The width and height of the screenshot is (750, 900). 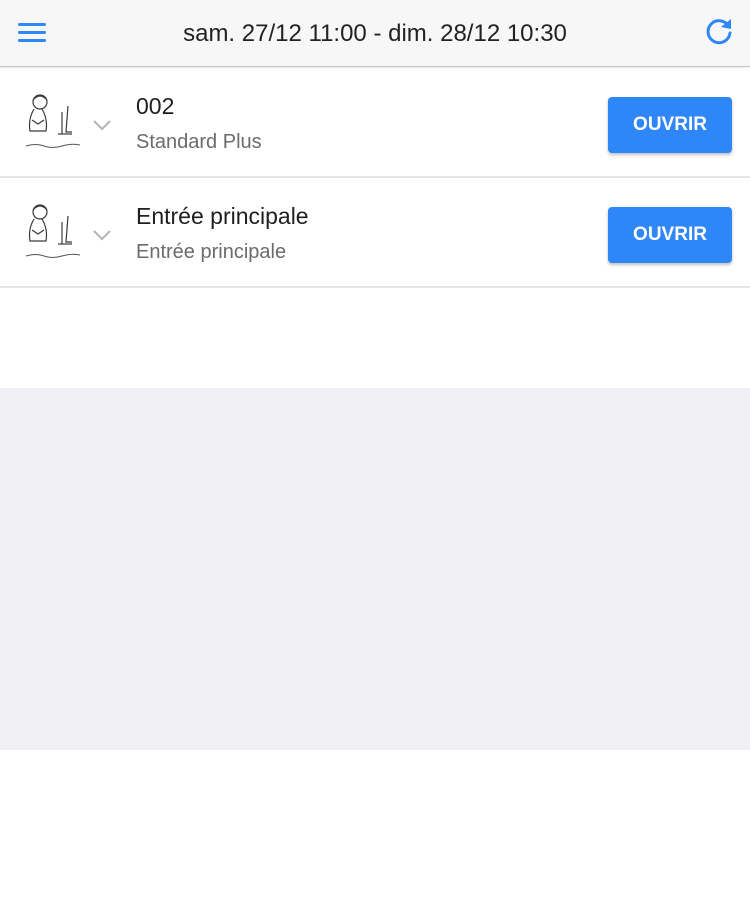 I want to click on page-title: sam. 27/12 11:00 - dim. 28/12 10:30, so click(x=375, y=33).